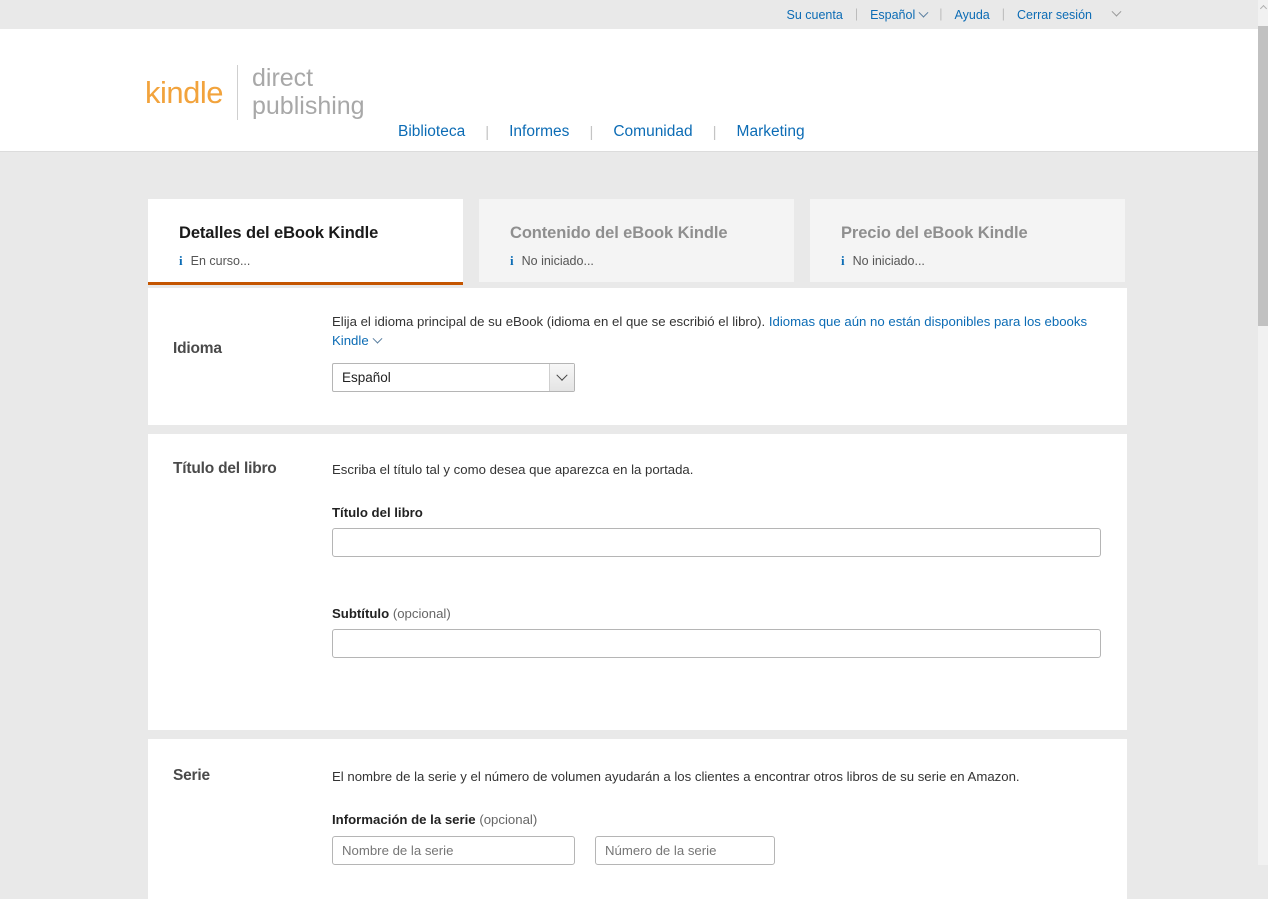 The image size is (1268, 899). Describe the element at coordinates (404, 819) in the screenshot. I see `series-info-label-text: Información de la serie` at that location.